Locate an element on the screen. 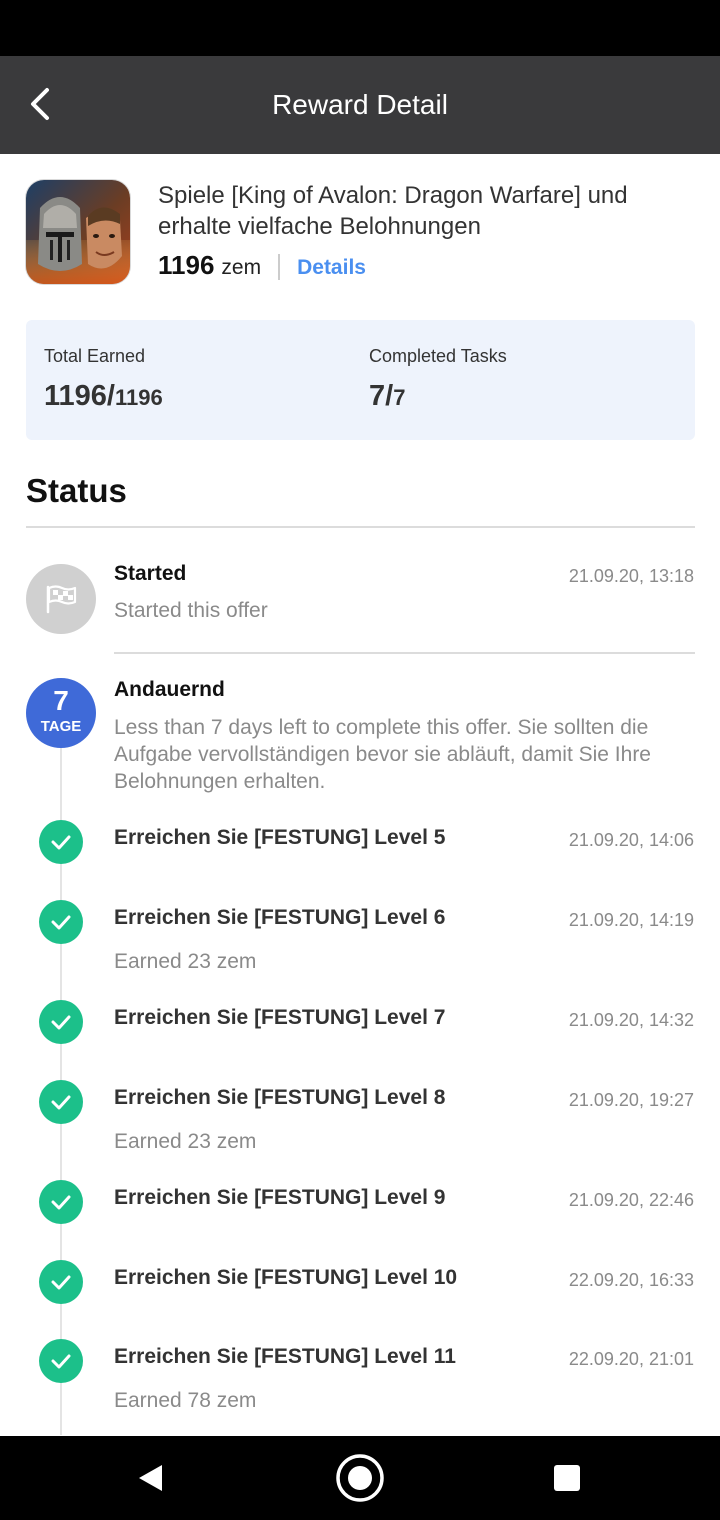  nav-back-button is located at coordinates (150, 1478).